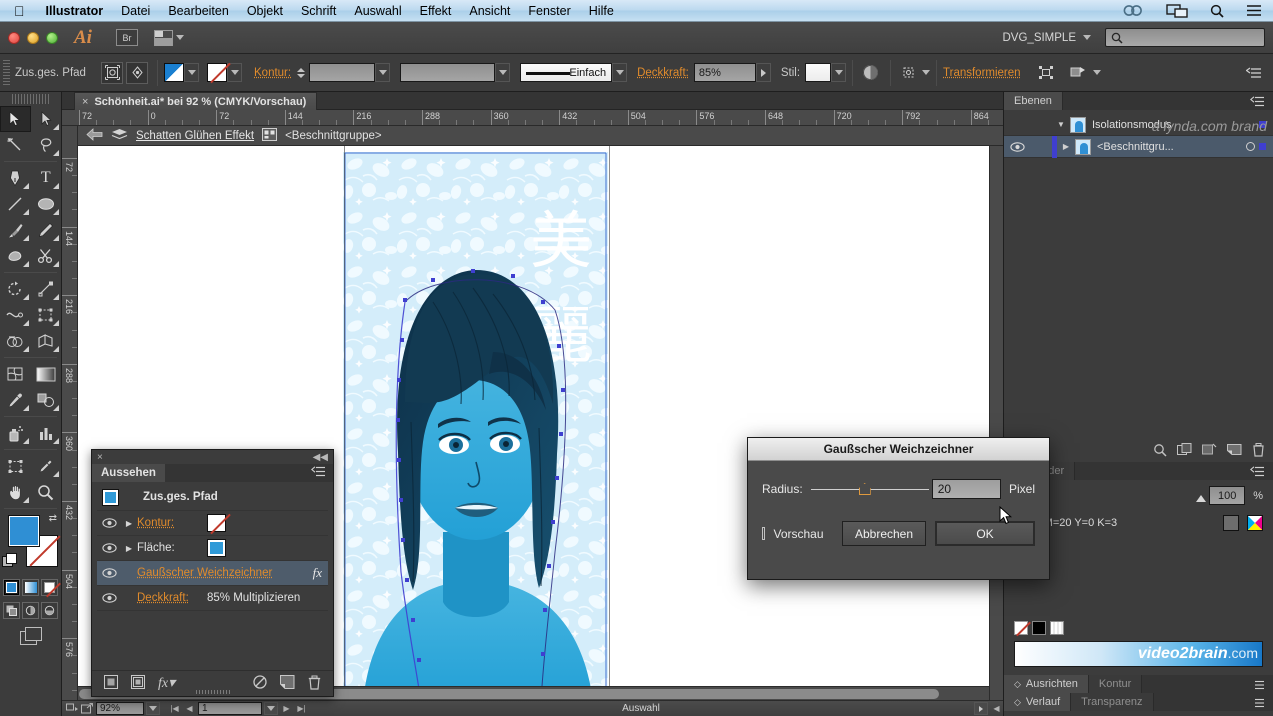 This screenshot has height=716, width=1273. Describe the element at coordinates (168, 37) in the screenshot. I see `arrange-documents-button` at that location.